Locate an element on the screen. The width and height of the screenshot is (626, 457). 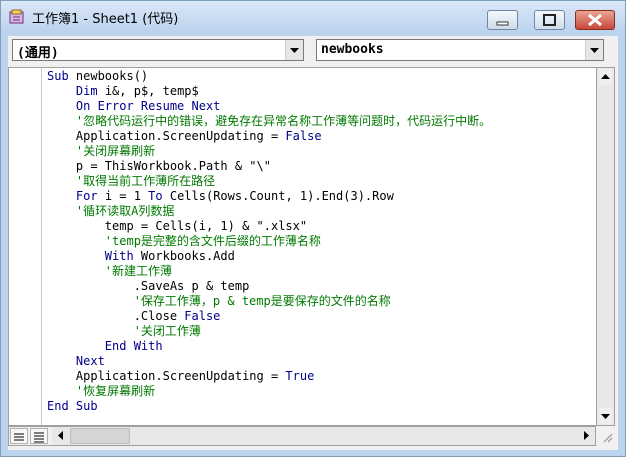
bottom-bar is located at coordinates (302, 436).